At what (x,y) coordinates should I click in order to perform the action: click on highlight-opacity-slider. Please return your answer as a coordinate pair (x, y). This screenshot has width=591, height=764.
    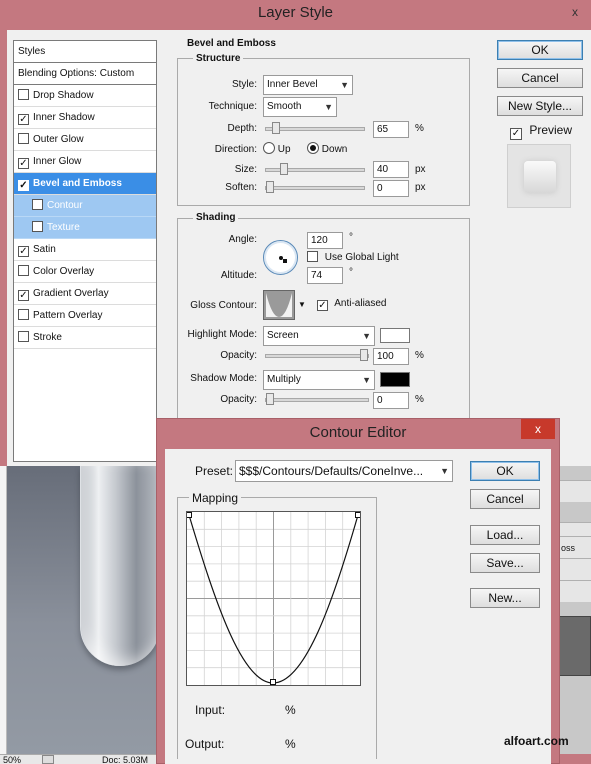
    Looking at the image, I should click on (317, 355).